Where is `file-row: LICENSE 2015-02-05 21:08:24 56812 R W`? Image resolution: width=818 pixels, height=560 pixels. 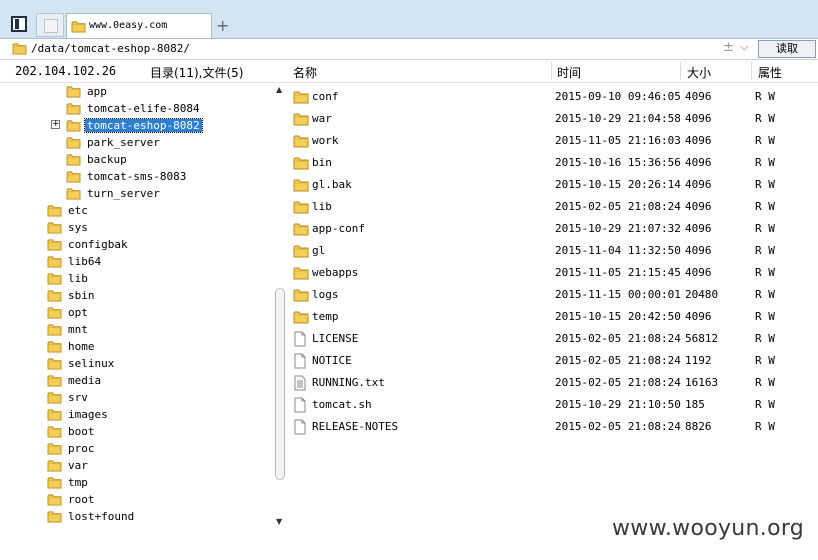 file-row: LICENSE 2015-02-05 21:08:24 56812 R W is located at coordinates (553, 338).